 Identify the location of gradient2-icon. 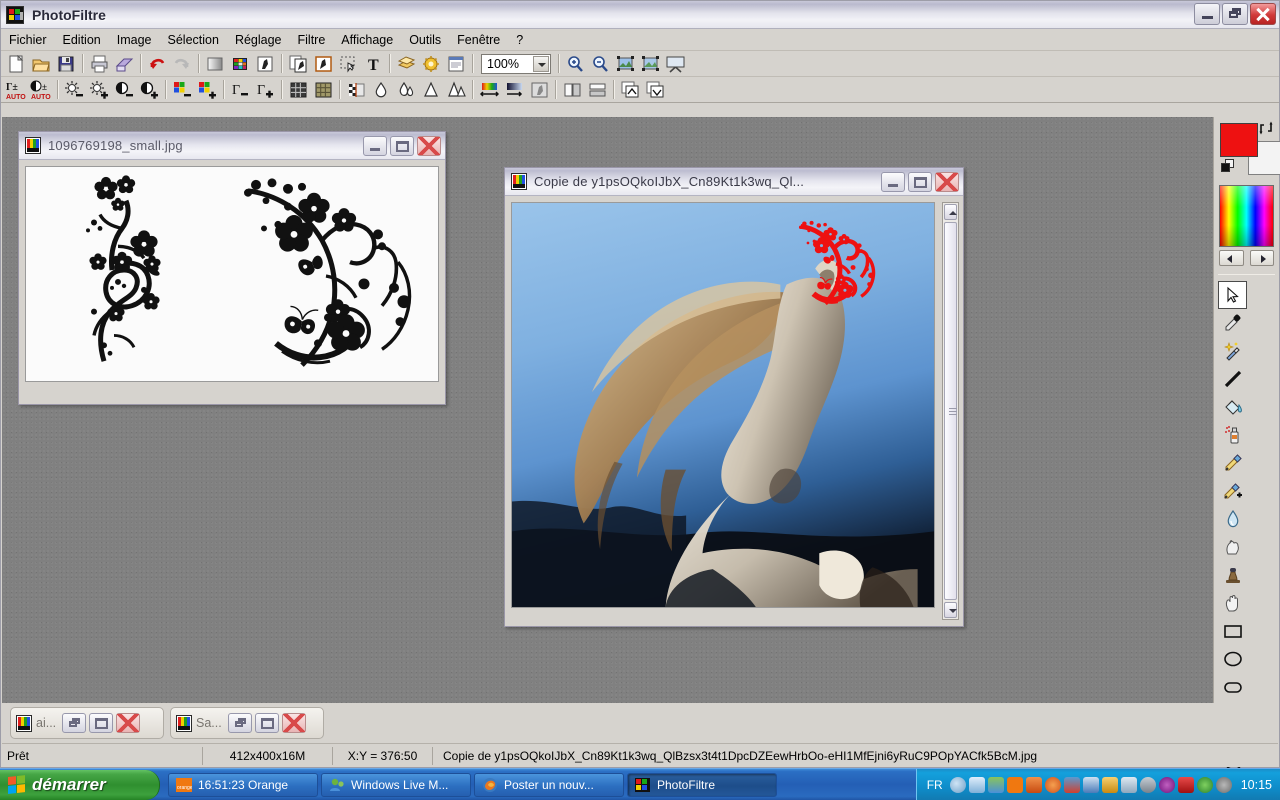
(514, 89).